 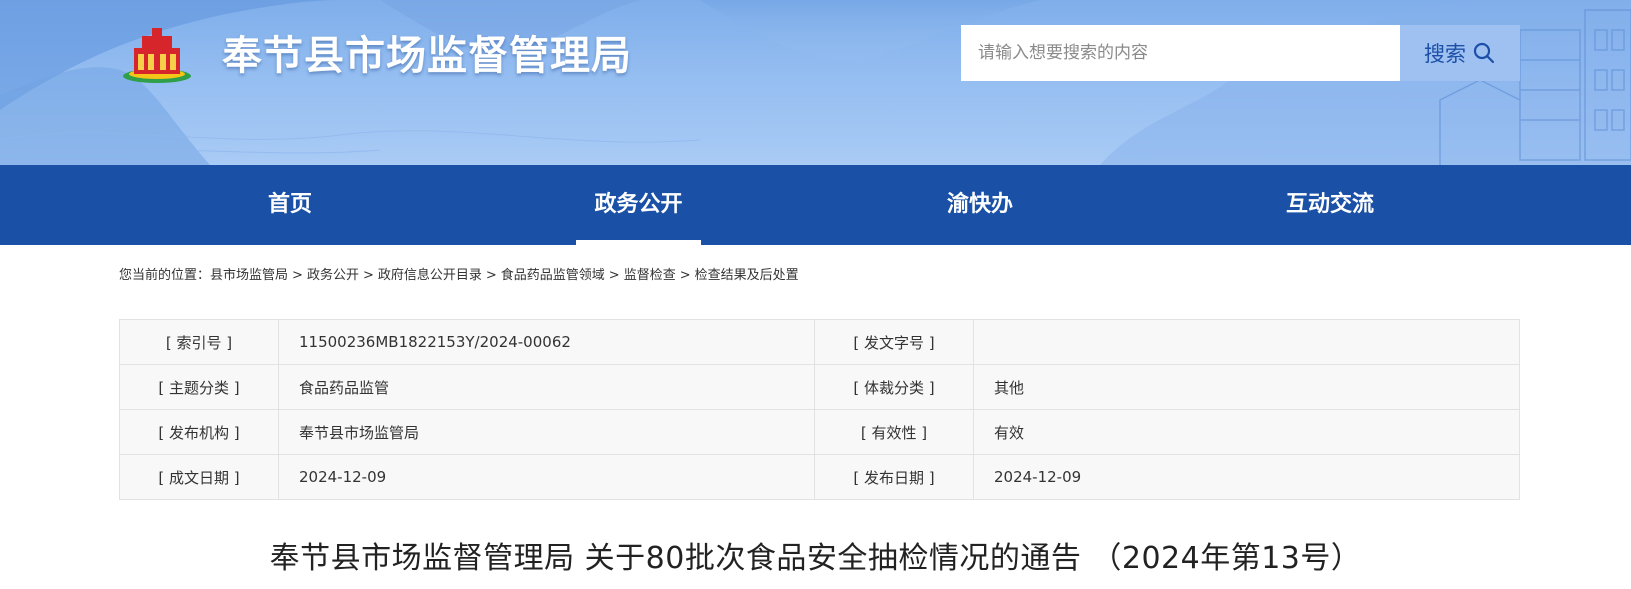 I want to click on meta-label-written-date: [ 成文日期 ], so click(x=199, y=477).